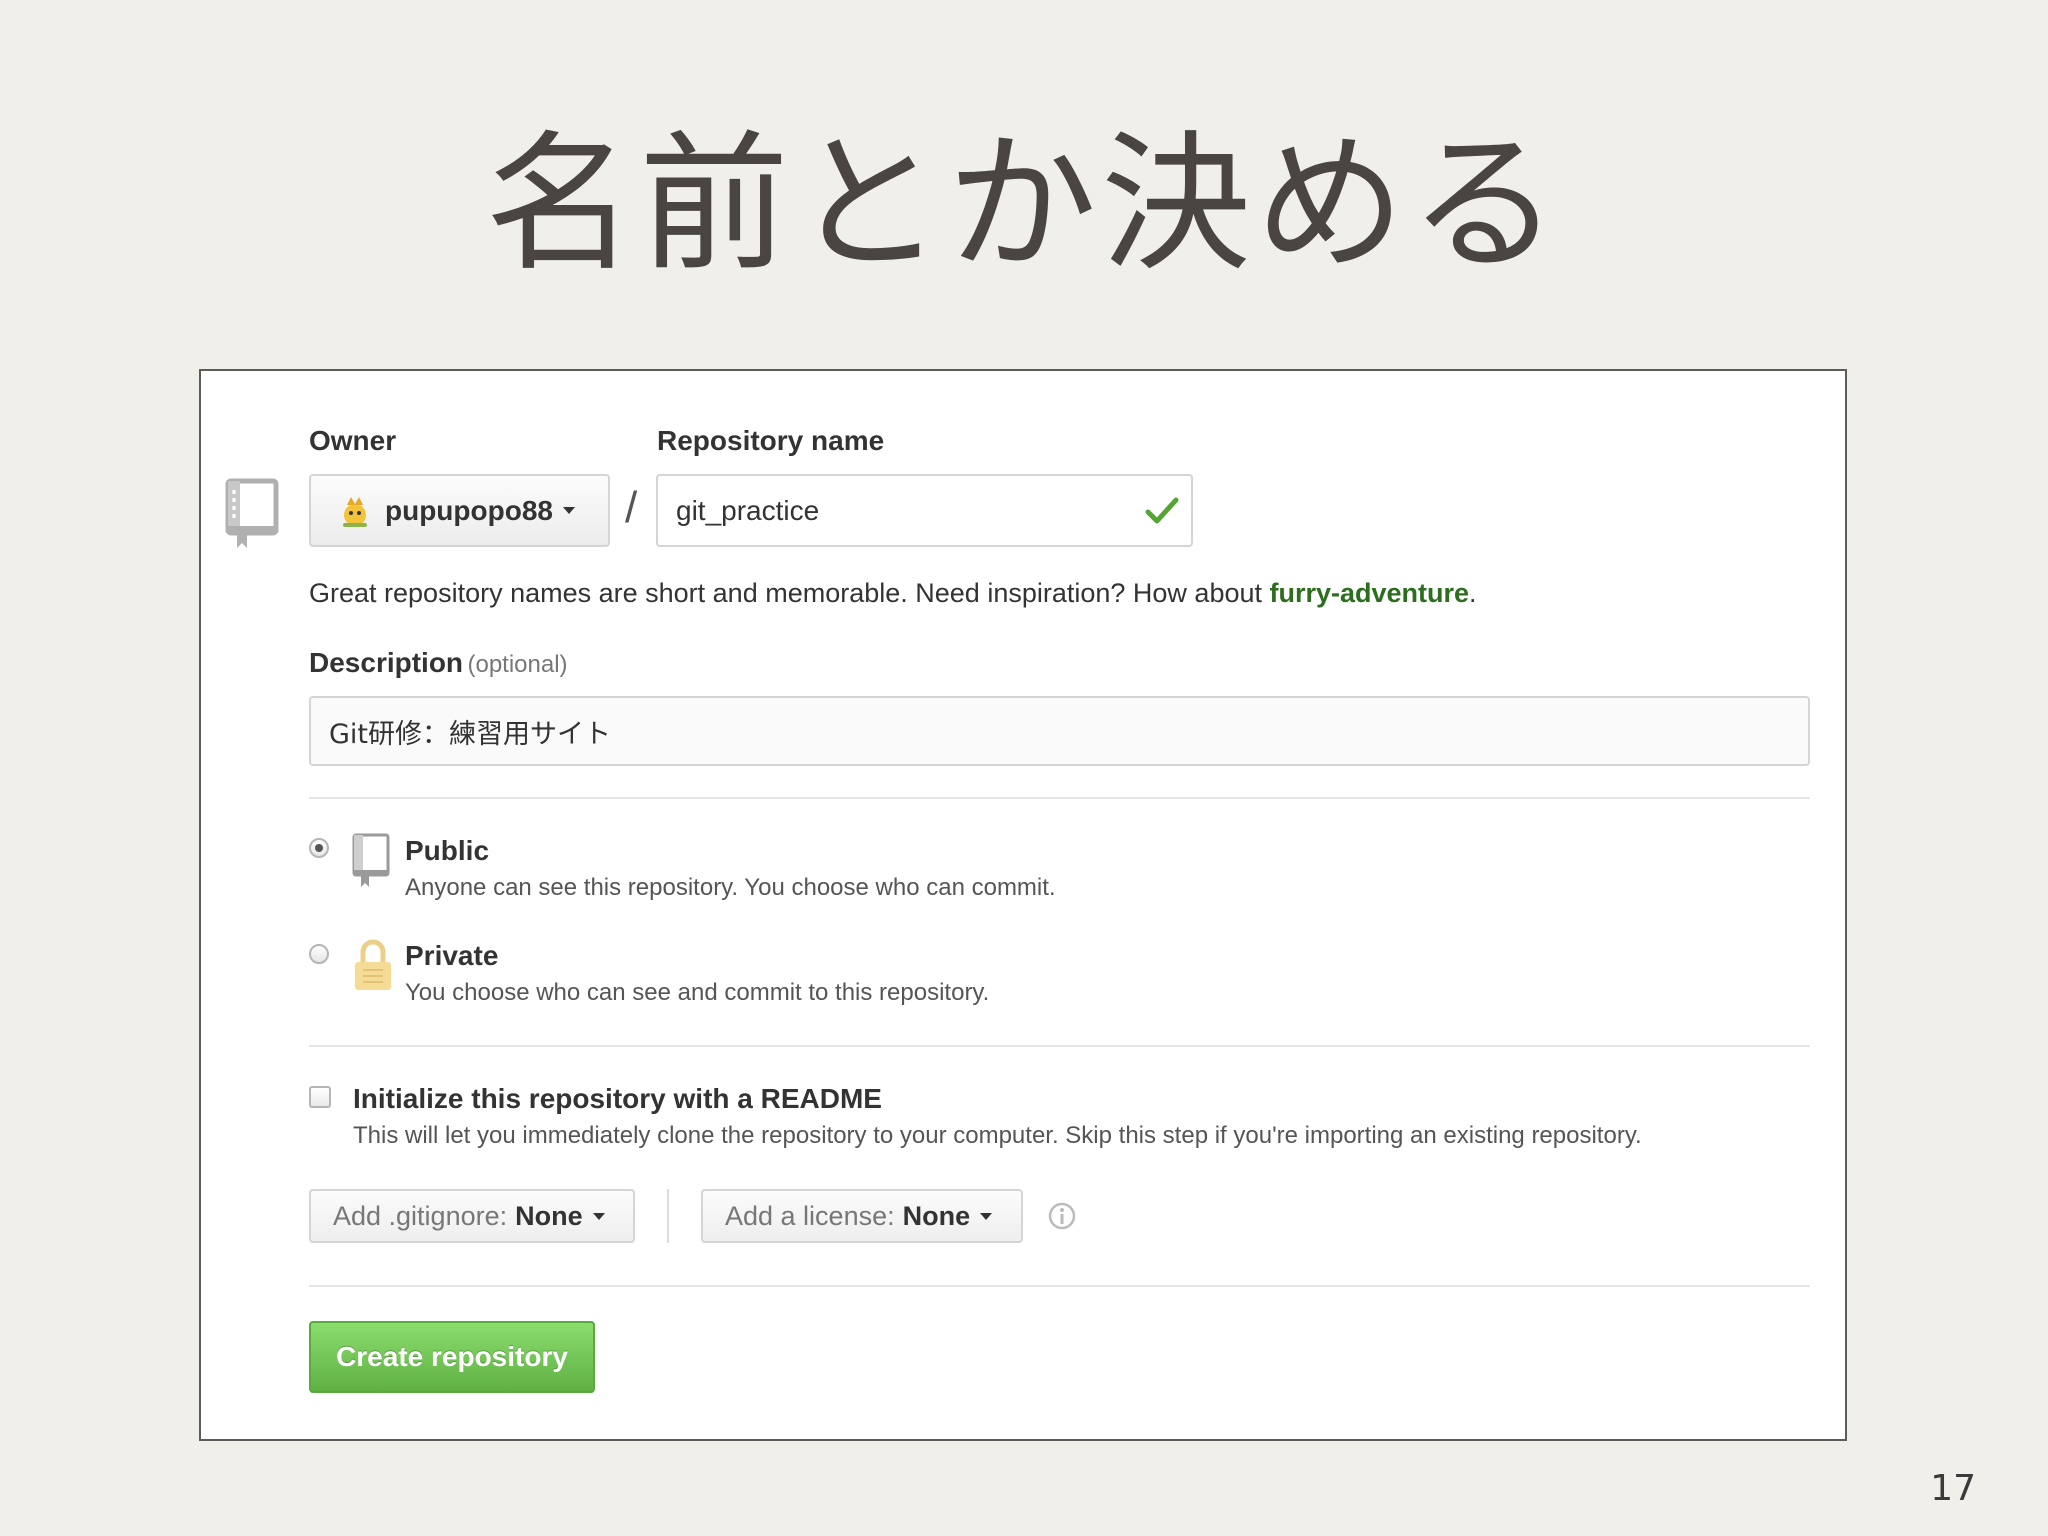 The height and width of the screenshot is (1536, 2048). I want to click on readme-checkbox, so click(320, 1097).